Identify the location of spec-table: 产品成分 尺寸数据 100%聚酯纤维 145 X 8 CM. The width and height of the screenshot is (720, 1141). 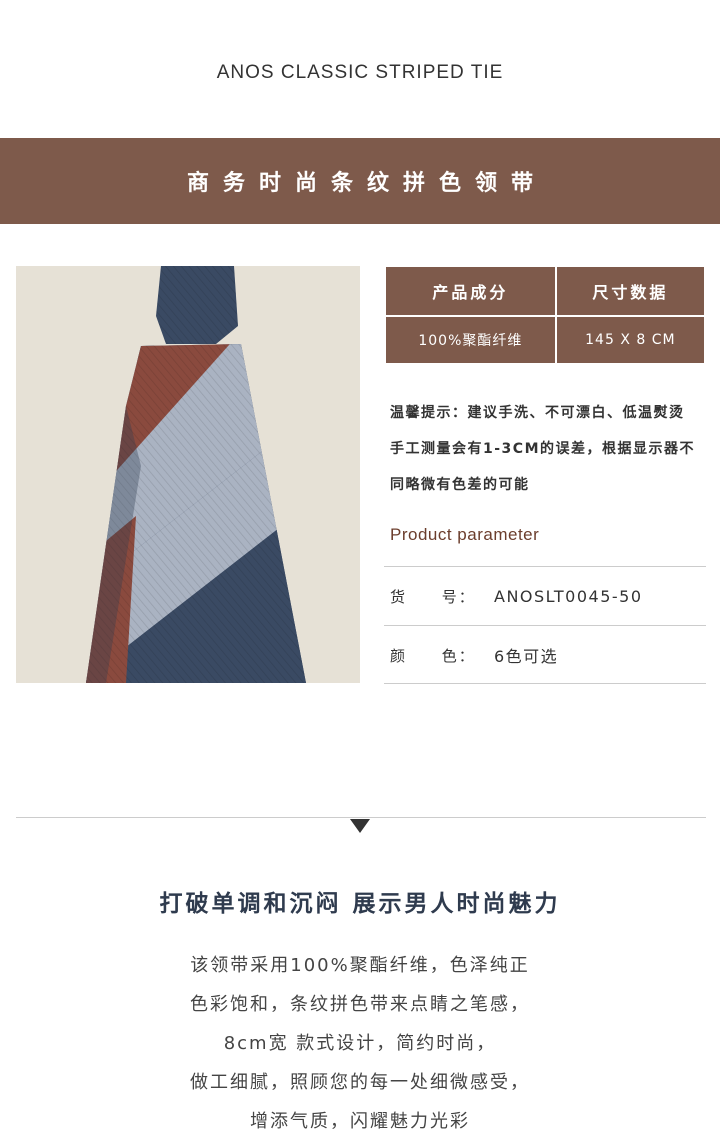
(545, 315).